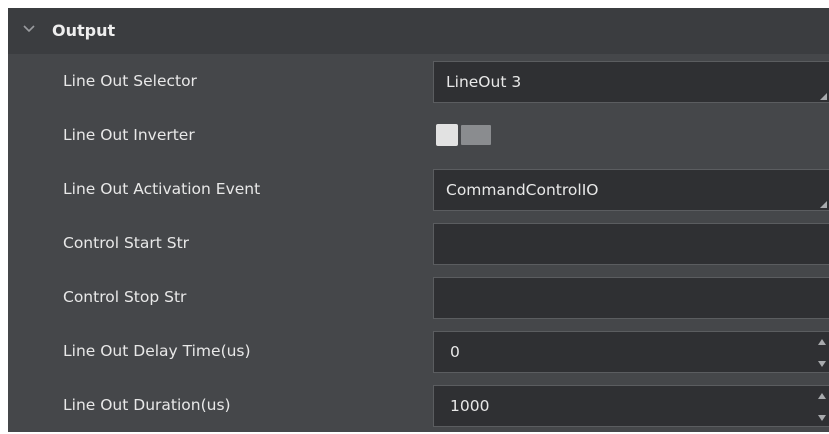 The width and height of the screenshot is (829, 434). Describe the element at coordinates (130, 81) in the screenshot. I see `line-out-selector-label: Line Out Selector` at that location.